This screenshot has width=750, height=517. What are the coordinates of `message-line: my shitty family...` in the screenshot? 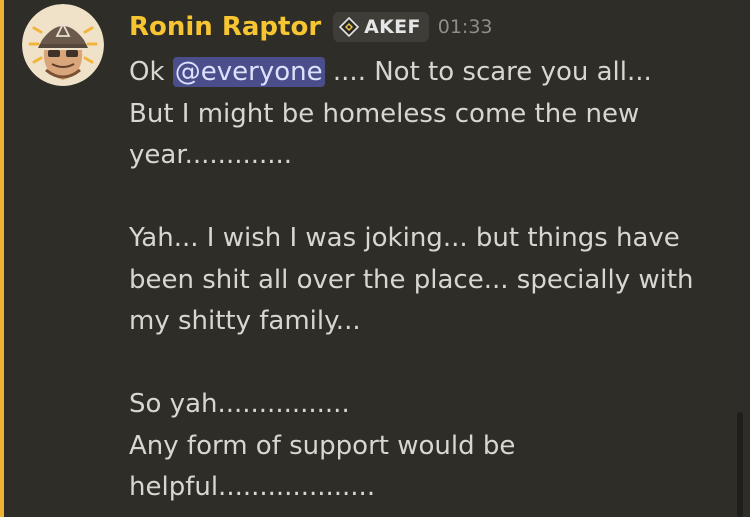 It's located at (245, 321).